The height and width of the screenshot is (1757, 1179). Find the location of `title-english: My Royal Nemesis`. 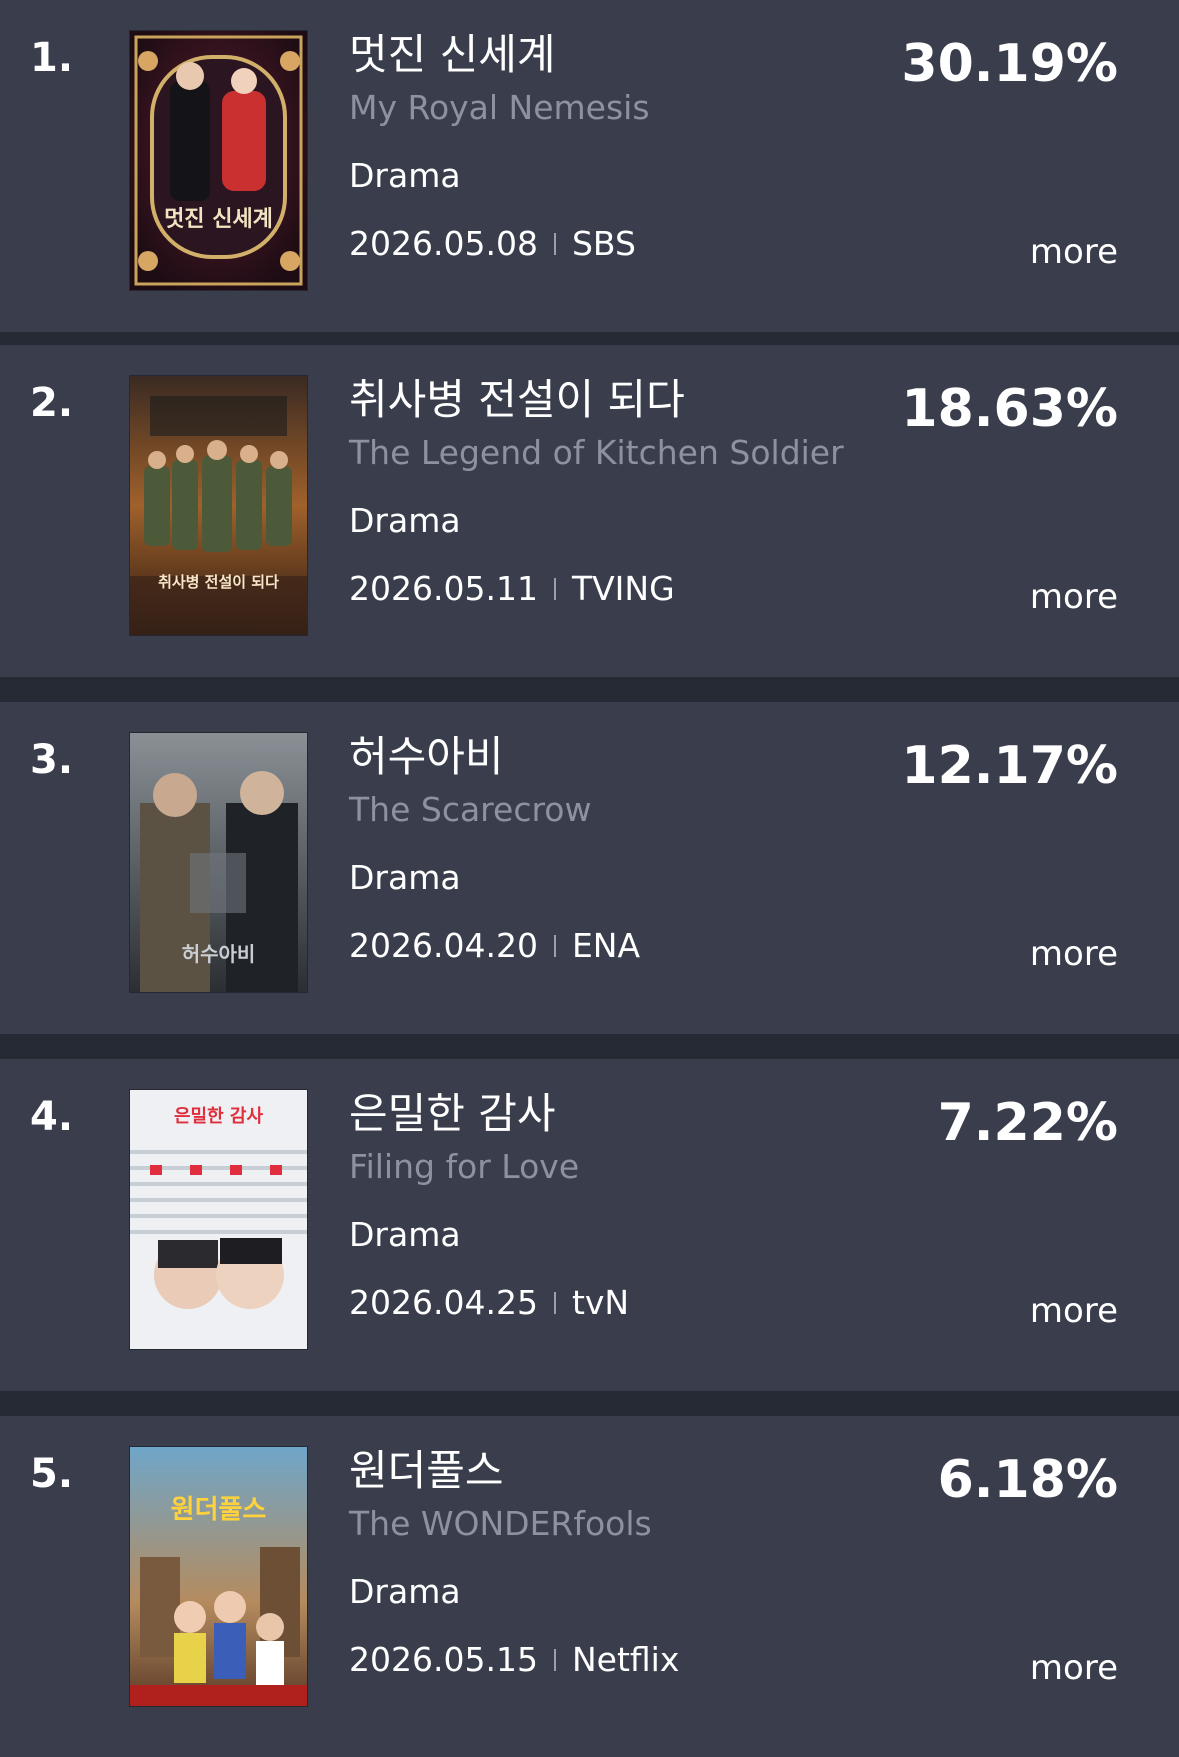

title-english: My Royal Nemesis is located at coordinates (499, 107).